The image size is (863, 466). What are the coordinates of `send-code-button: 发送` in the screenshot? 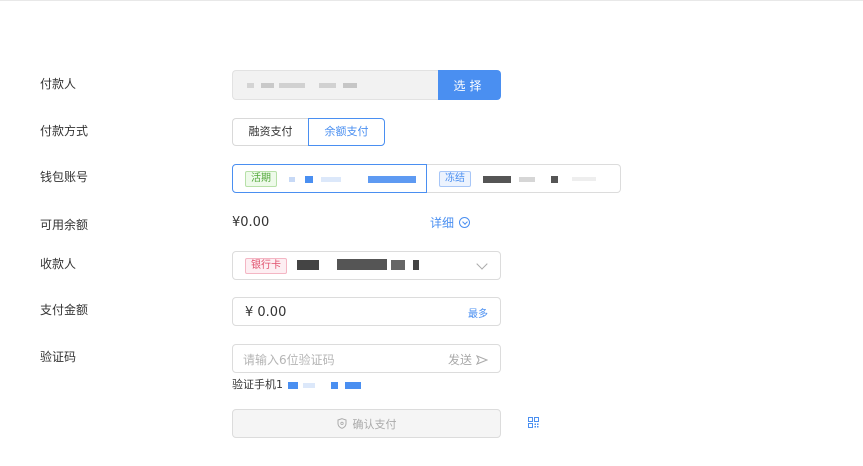 It's located at (468, 359).